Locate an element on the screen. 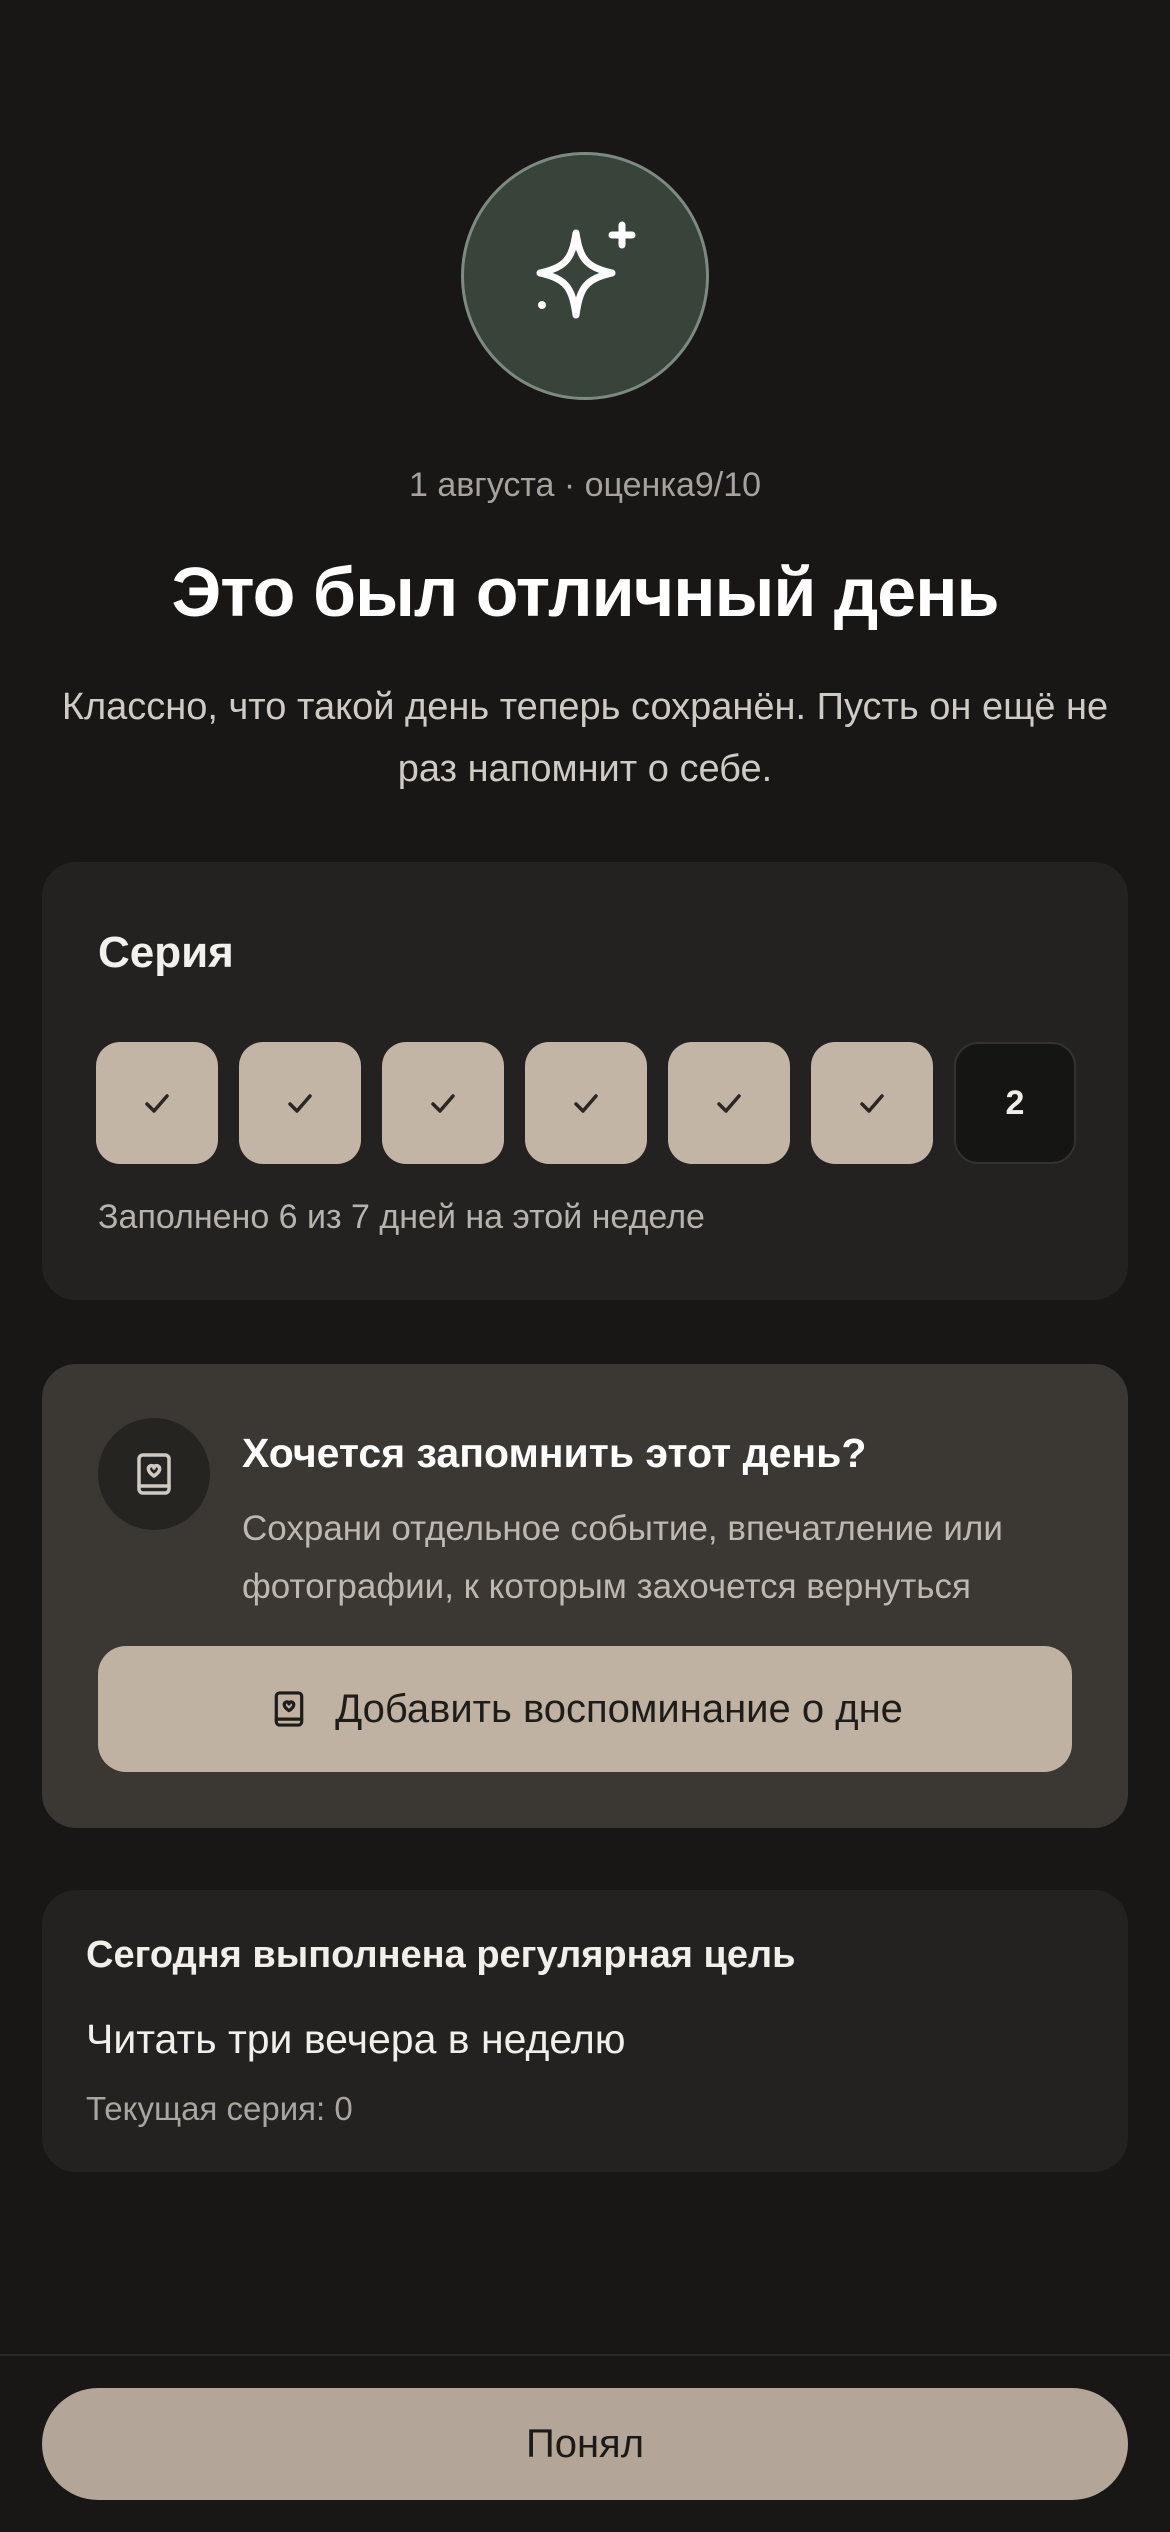 The height and width of the screenshot is (2532, 1170). add-memory-button: Добавить воспоминание о дне is located at coordinates (585, 1709).